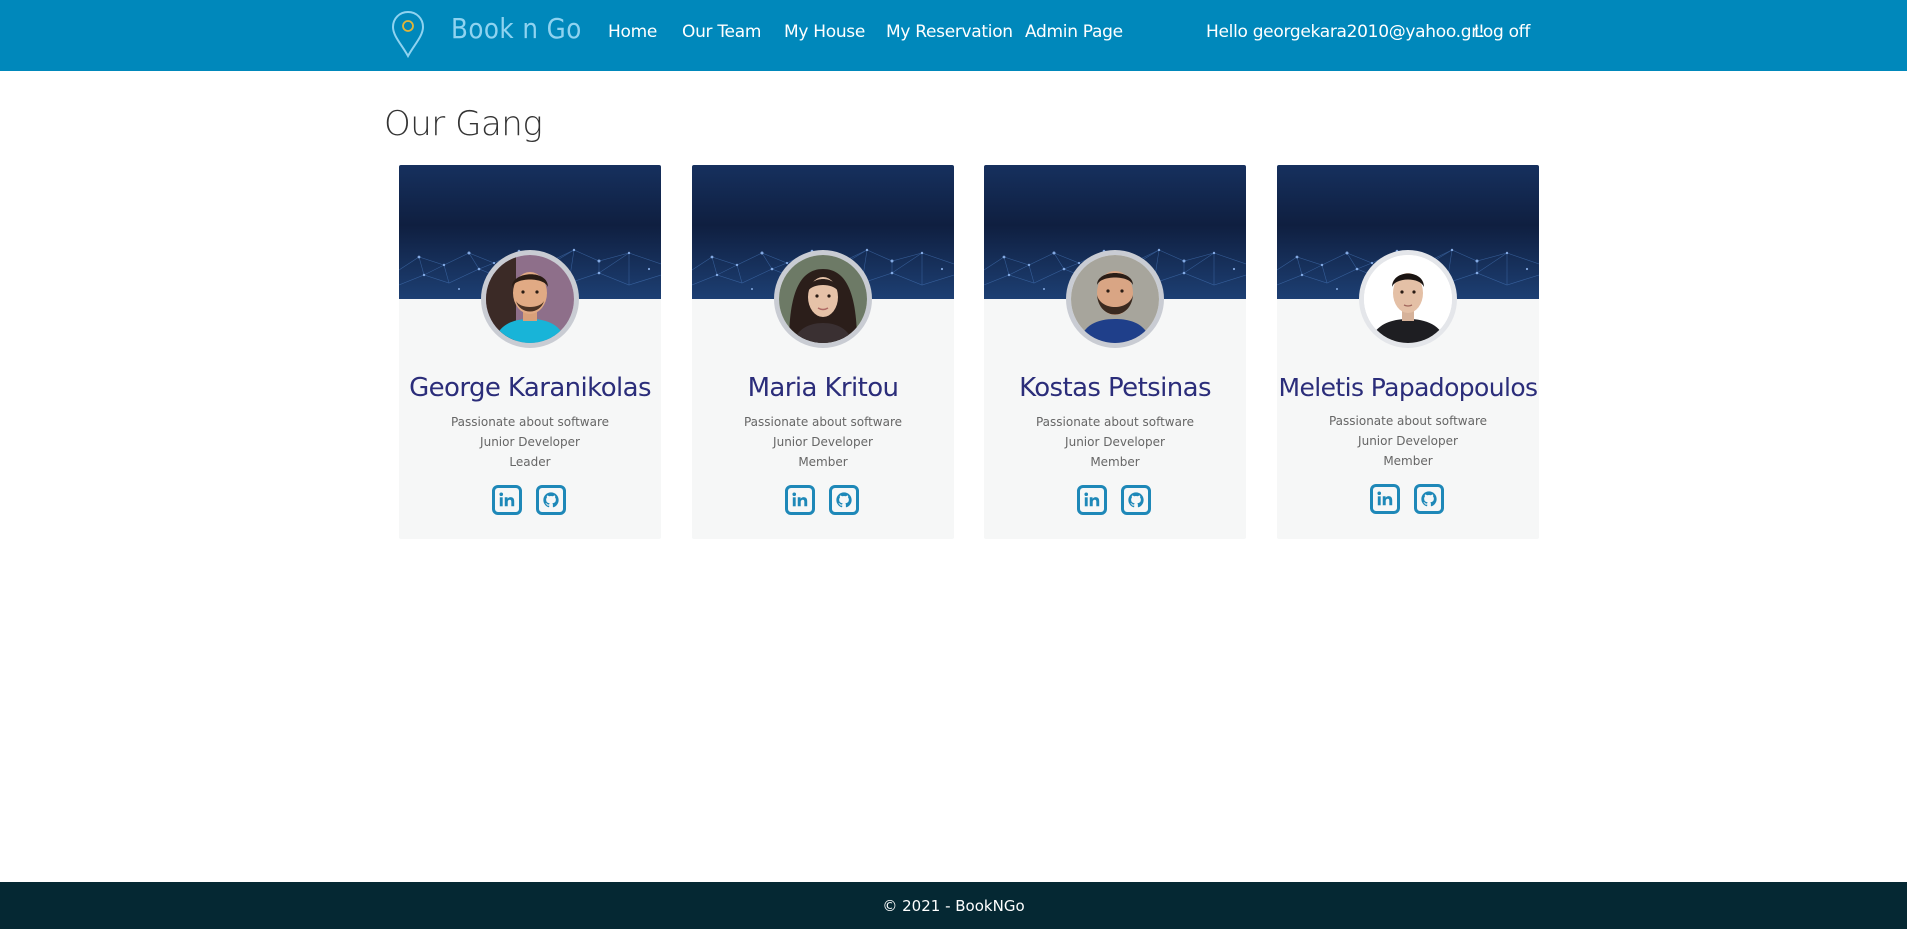  Describe the element at coordinates (408, 34) in the screenshot. I see `map-pin-logo-icon` at that location.